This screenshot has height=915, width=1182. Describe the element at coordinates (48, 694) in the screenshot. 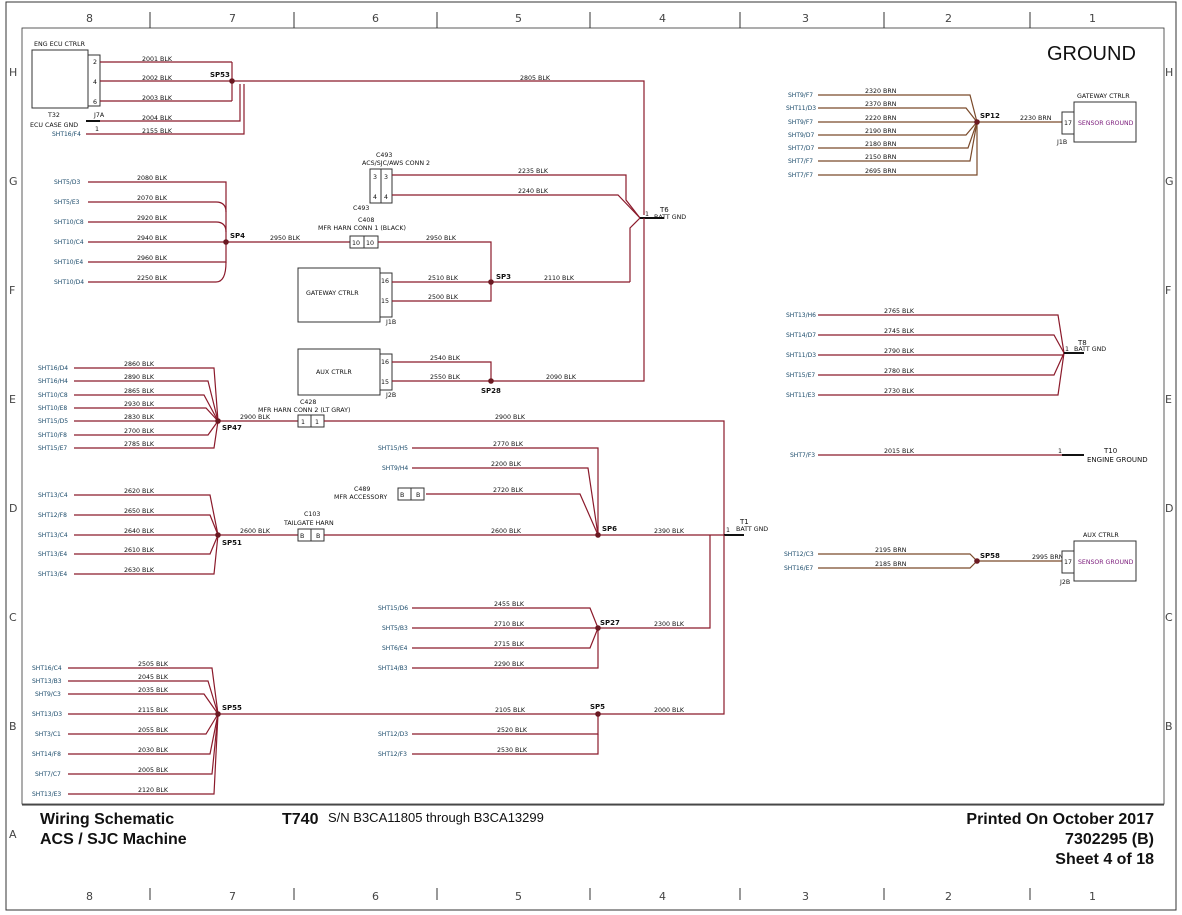

I see `svg-text: SHT9/C3` at that location.